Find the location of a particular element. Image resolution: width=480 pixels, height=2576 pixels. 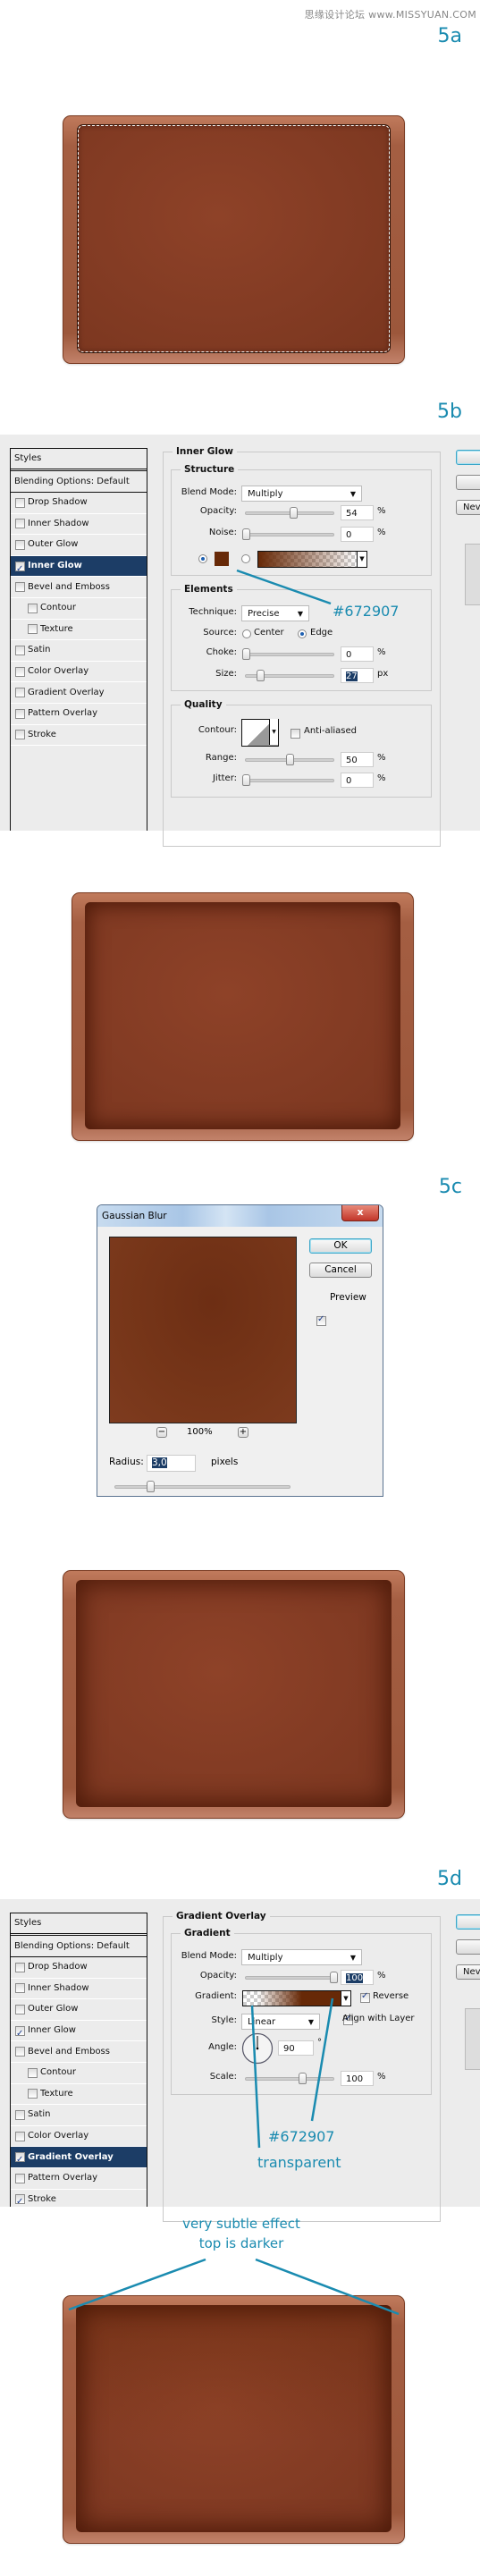

source-edge-radio is located at coordinates (302, 633).